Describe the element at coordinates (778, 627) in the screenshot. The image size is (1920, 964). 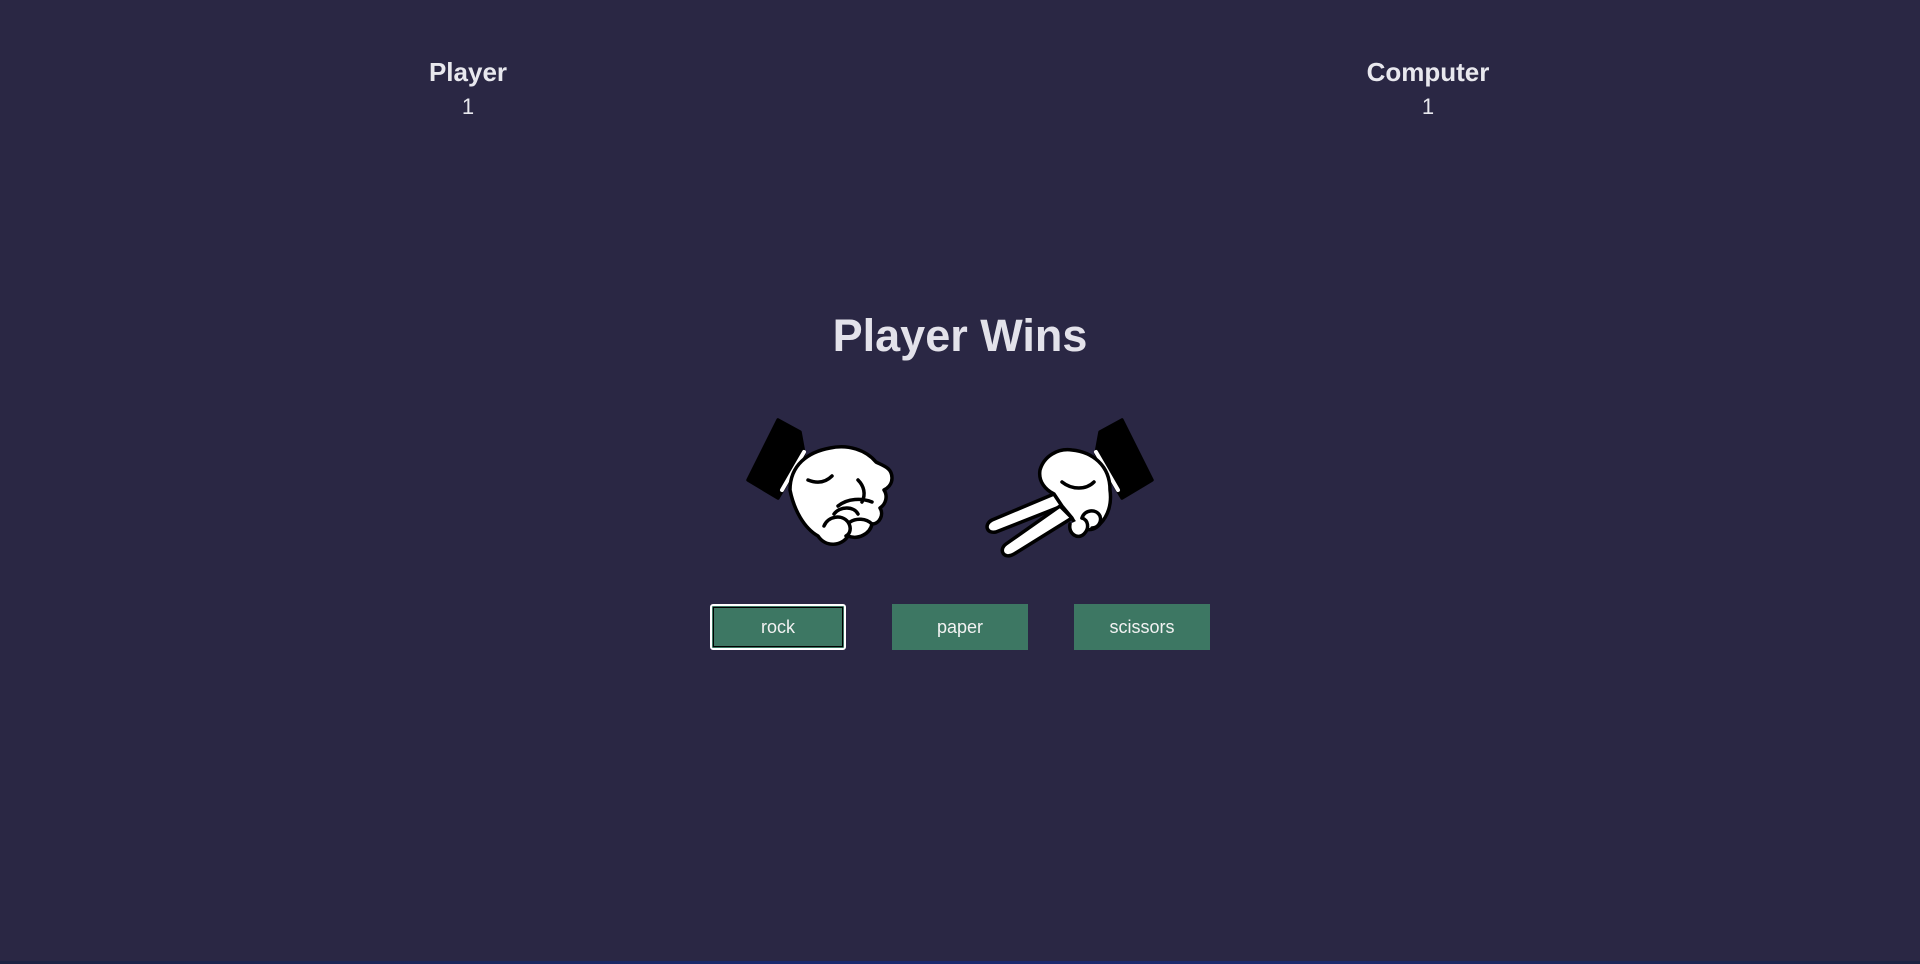
I see `rock-button: rock` at that location.